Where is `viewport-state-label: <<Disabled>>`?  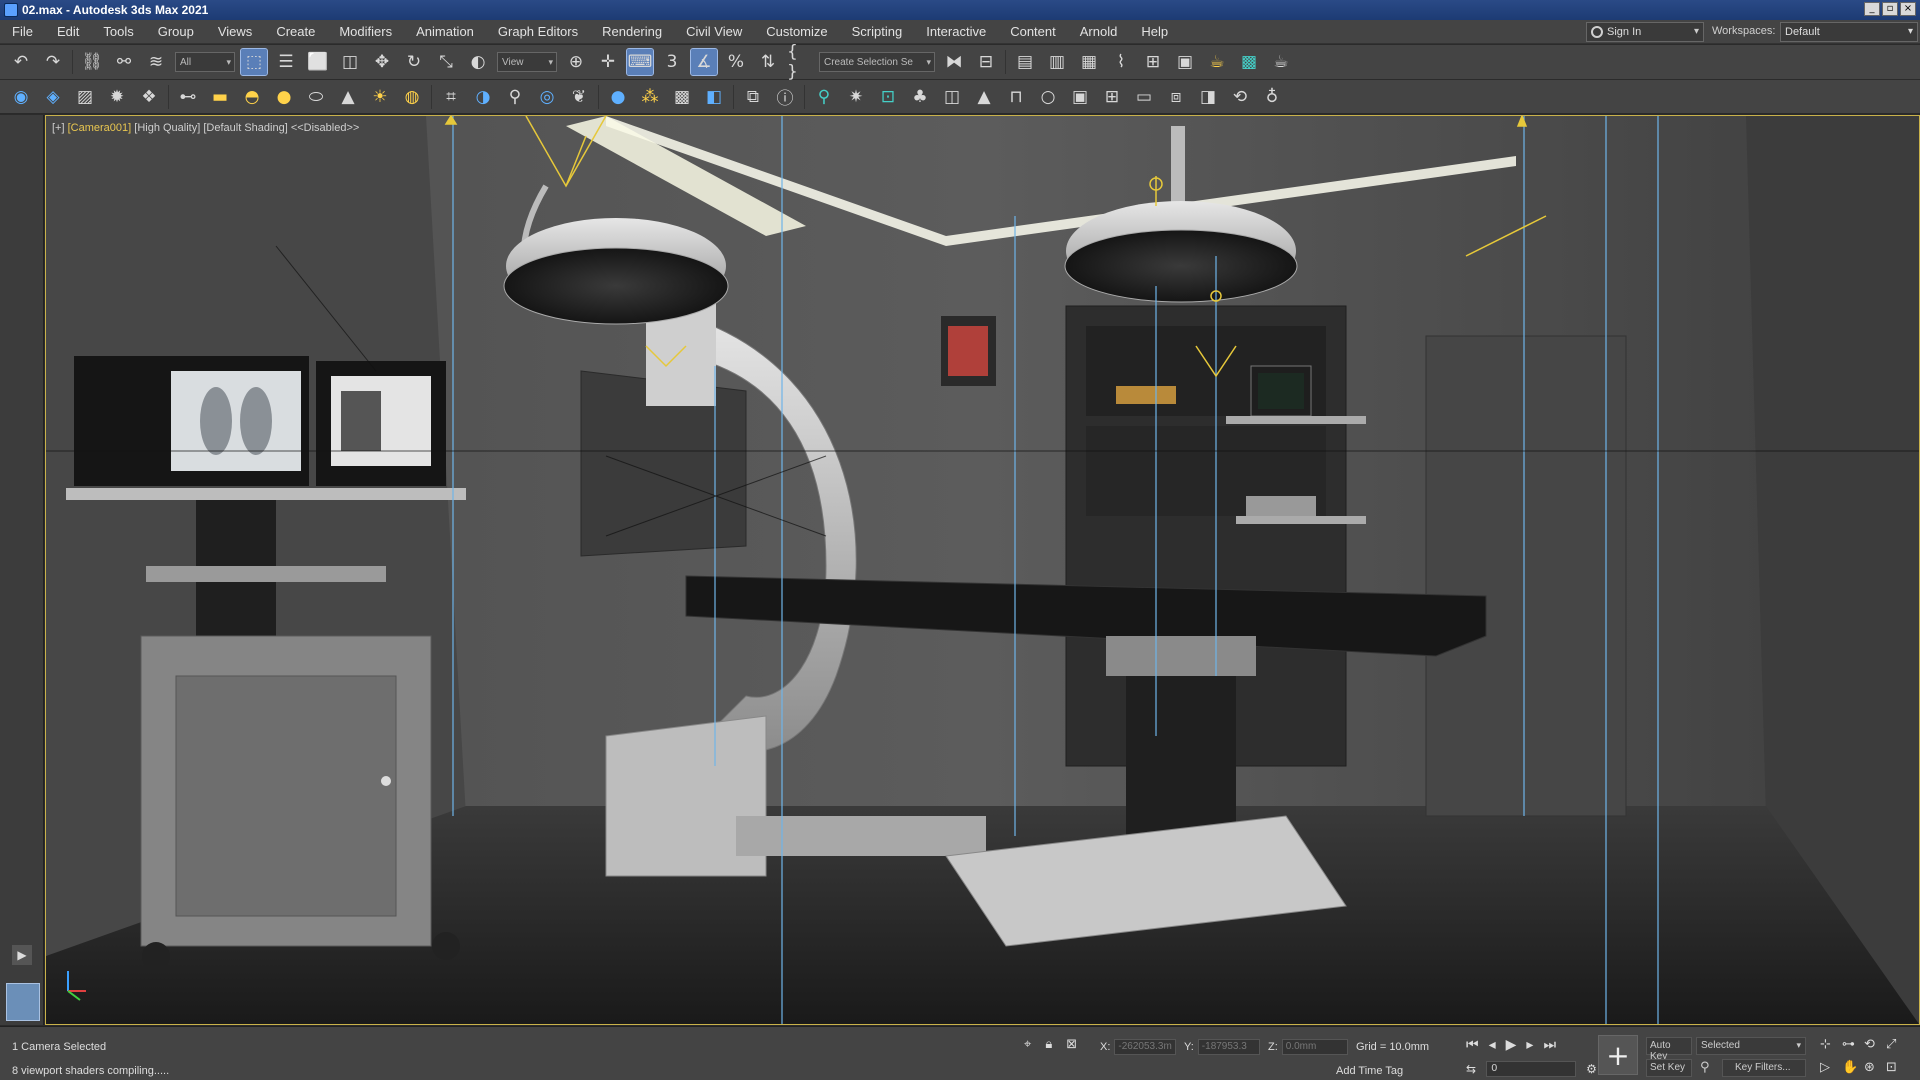 viewport-state-label: <<Disabled>> is located at coordinates (325, 128).